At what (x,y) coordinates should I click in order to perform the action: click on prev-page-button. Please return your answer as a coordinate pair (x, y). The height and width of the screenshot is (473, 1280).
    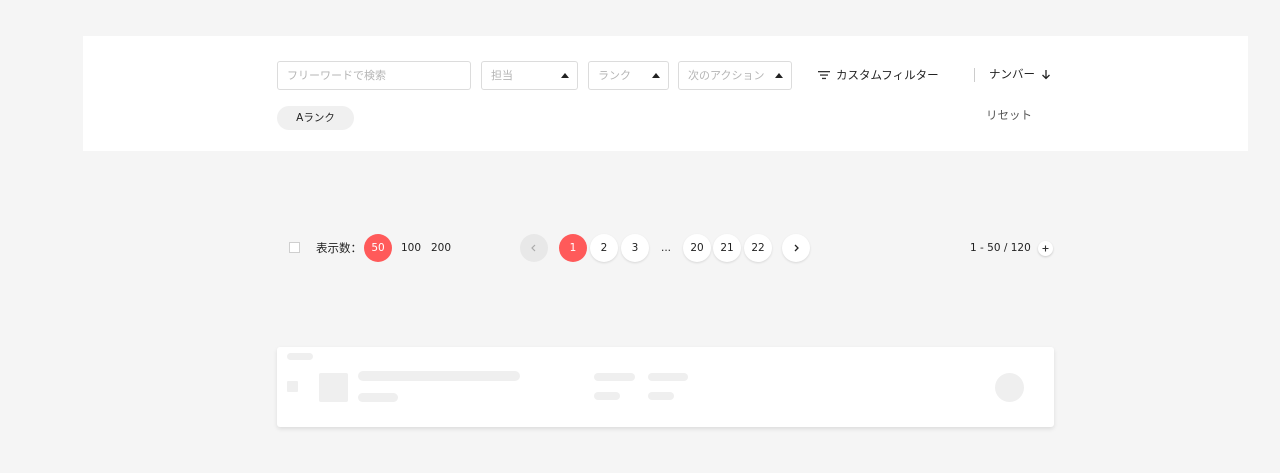
    Looking at the image, I should click on (534, 248).